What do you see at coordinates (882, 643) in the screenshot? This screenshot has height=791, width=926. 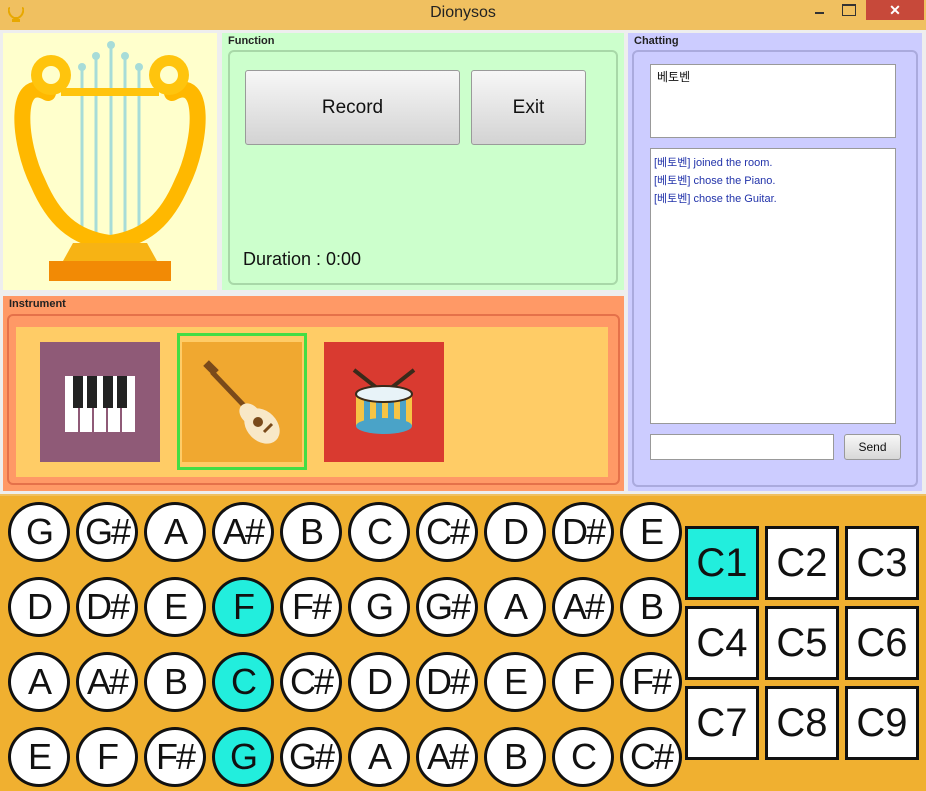 I see `chord-button: C6` at bounding box center [882, 643].